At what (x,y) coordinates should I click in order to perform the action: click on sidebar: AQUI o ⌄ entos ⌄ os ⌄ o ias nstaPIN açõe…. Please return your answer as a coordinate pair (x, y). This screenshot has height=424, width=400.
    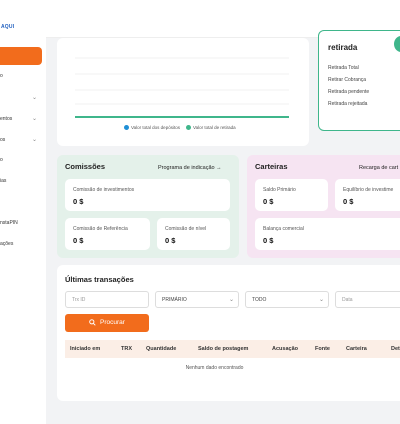
    Looking at the image, I should click on (23, 212).